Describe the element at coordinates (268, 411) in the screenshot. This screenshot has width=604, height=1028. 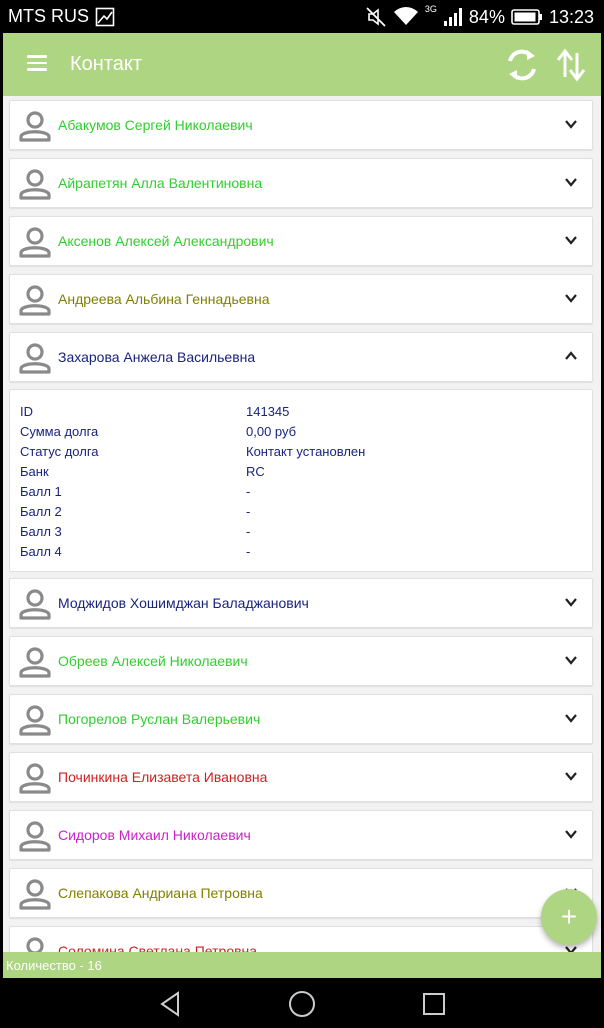
I see `detail-value: 141345` at that location.